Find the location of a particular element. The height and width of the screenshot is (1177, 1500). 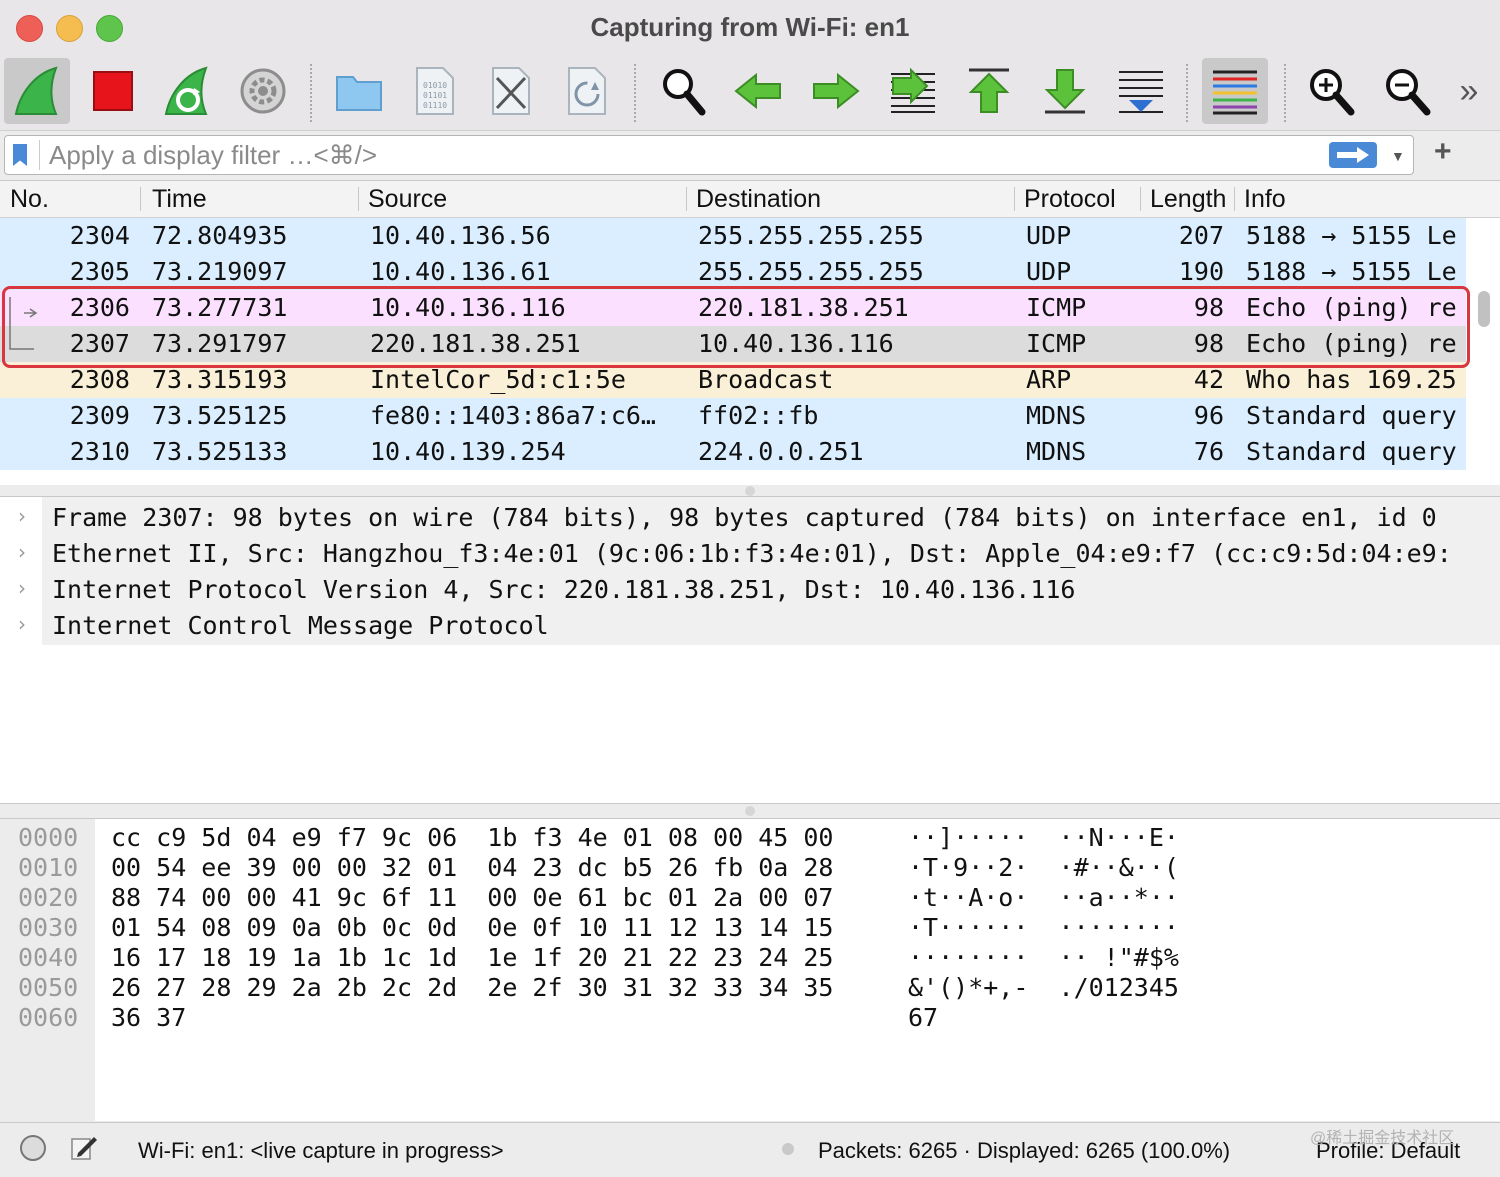

svg-text: 01101 is located at coordinates (435, 95).